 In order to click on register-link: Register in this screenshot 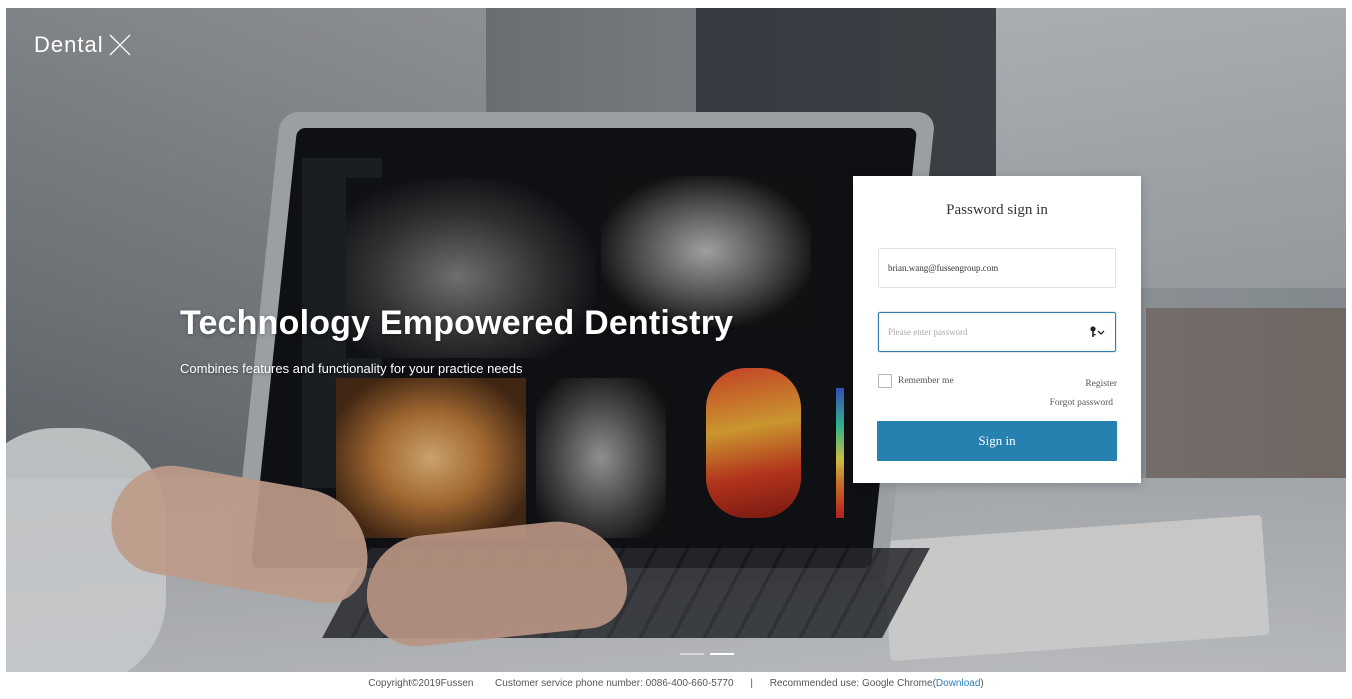, I will do `click(1101, 384)`.